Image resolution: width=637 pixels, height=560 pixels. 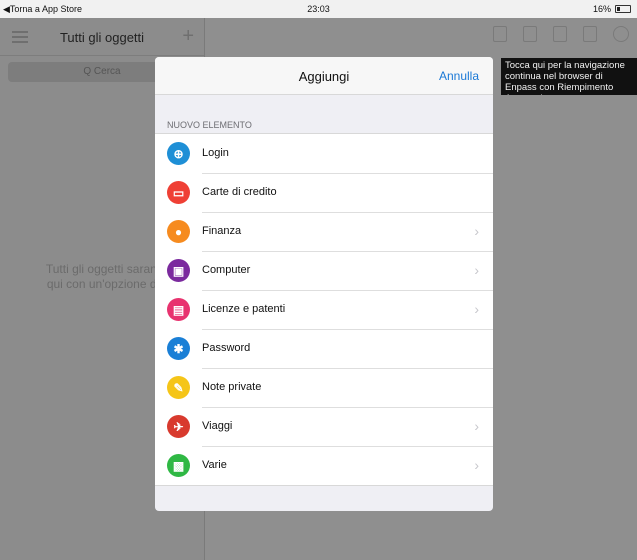 What do you see at coordinates (178, 270) in the screenshot?
I see `computer-monitor-icon: ▣` at bounding box center [178, 270].